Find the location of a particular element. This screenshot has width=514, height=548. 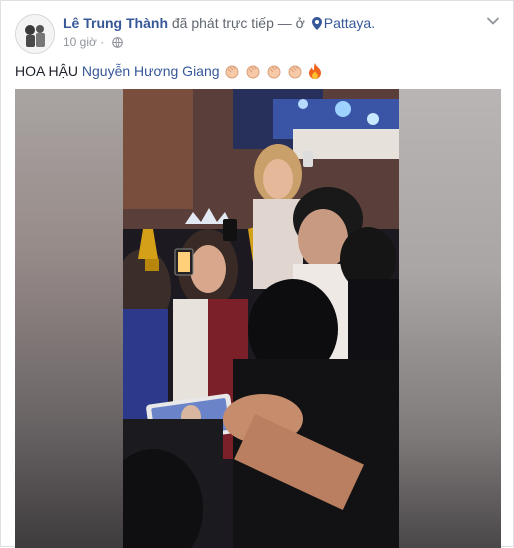

post-timestamp: 10 giờ is located at coordinates (80, 42).